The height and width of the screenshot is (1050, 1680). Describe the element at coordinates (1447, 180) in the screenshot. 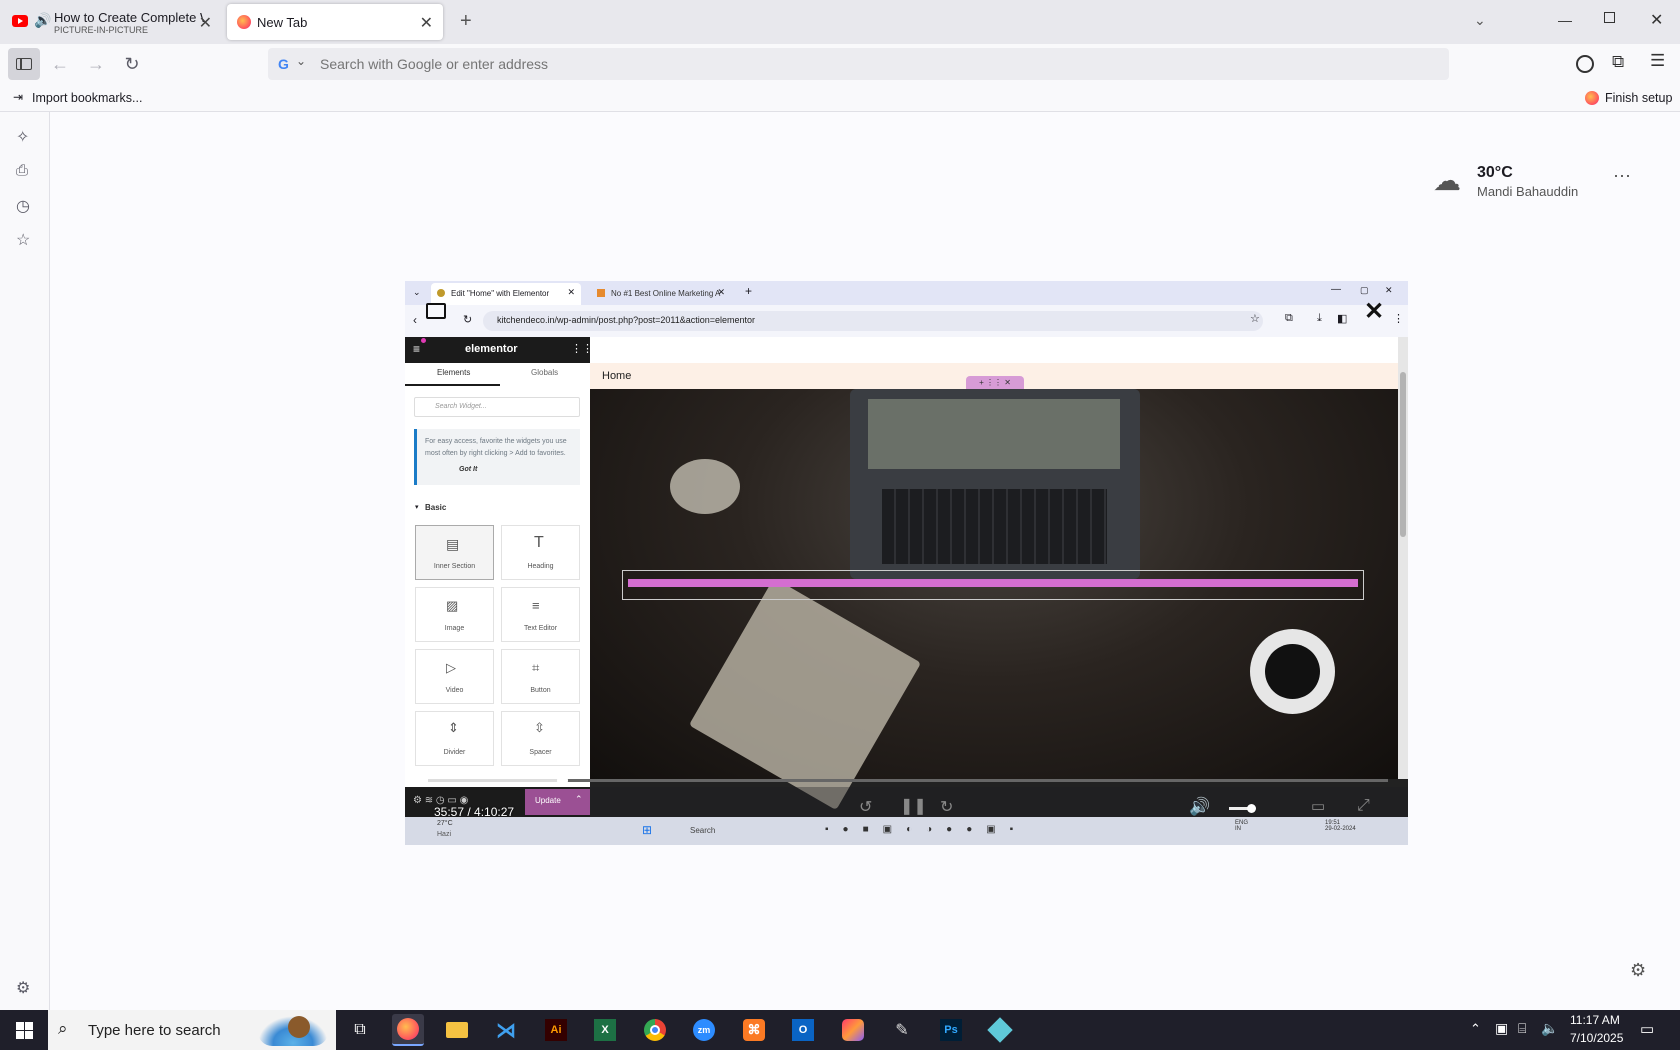

I see `cloud-icon: ☁` at that location.